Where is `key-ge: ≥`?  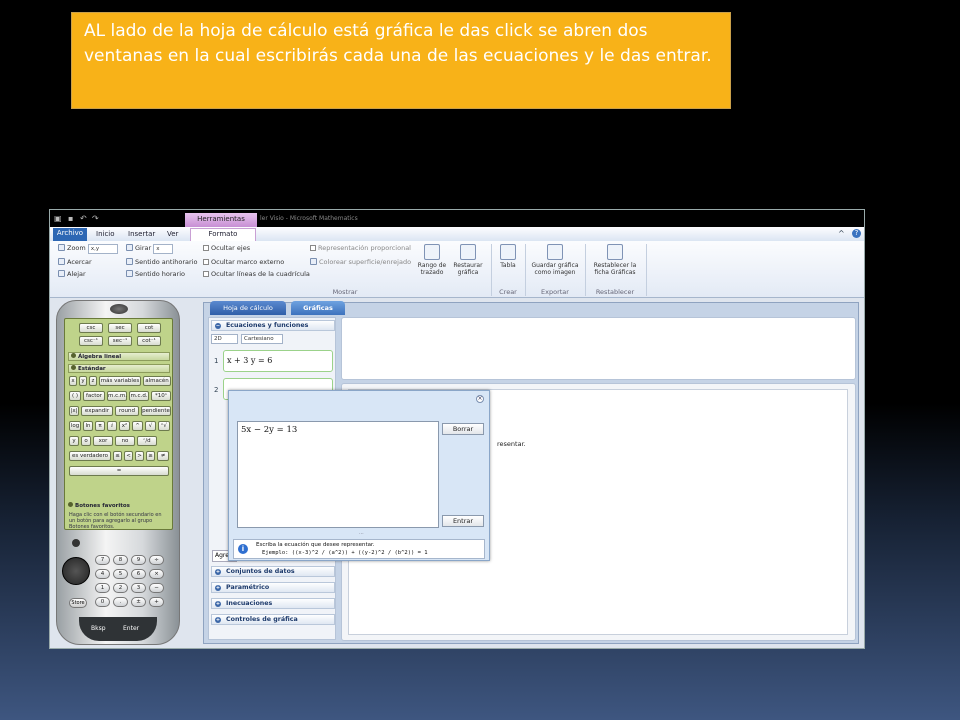
key-ge: ≥ is located at coordinates (150, 456).